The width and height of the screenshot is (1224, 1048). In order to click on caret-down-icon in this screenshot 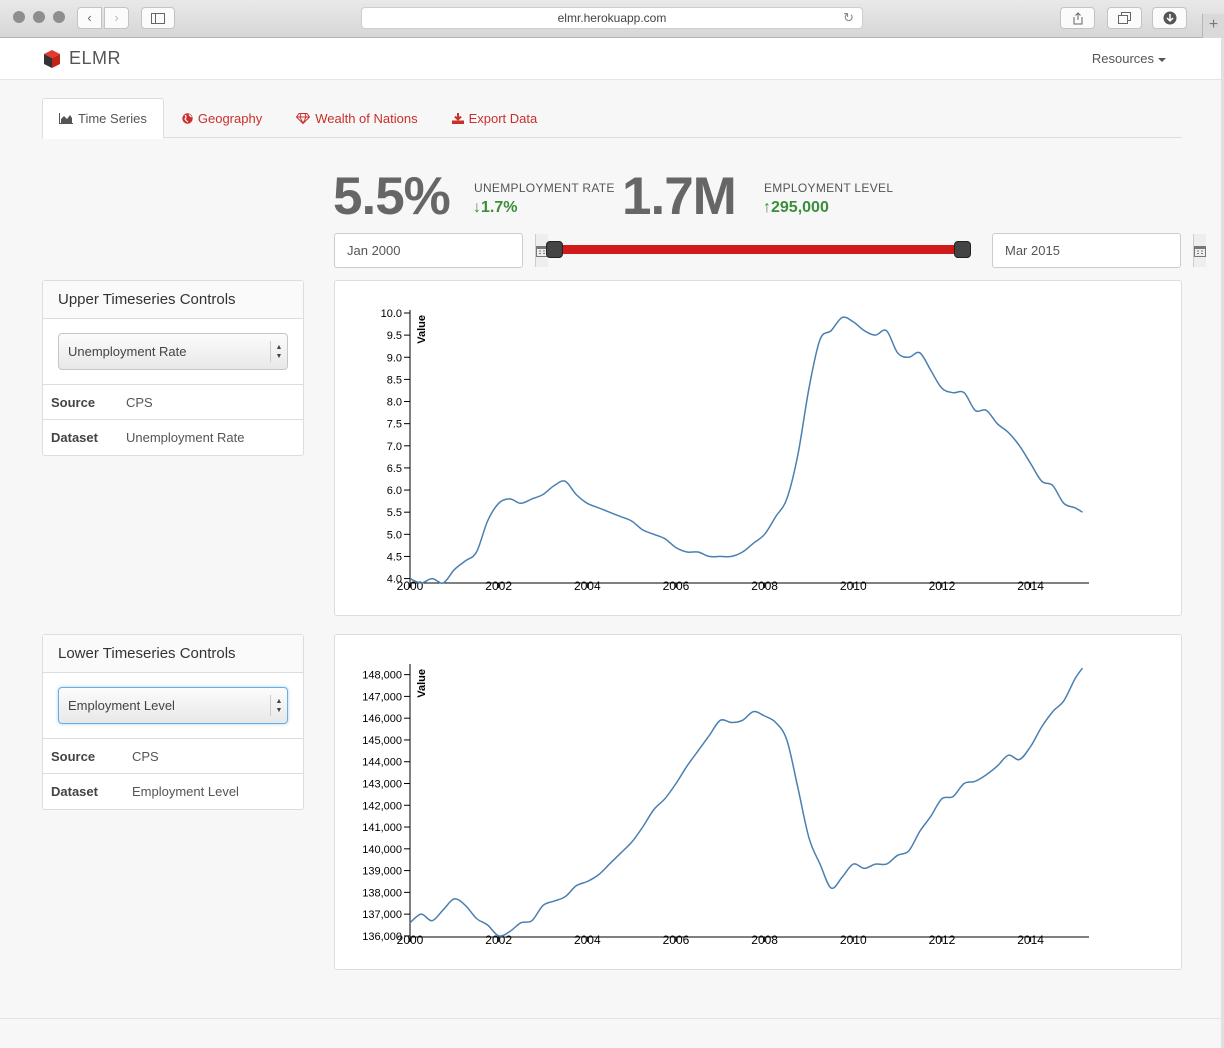, I will do `click(1162, 59)`.